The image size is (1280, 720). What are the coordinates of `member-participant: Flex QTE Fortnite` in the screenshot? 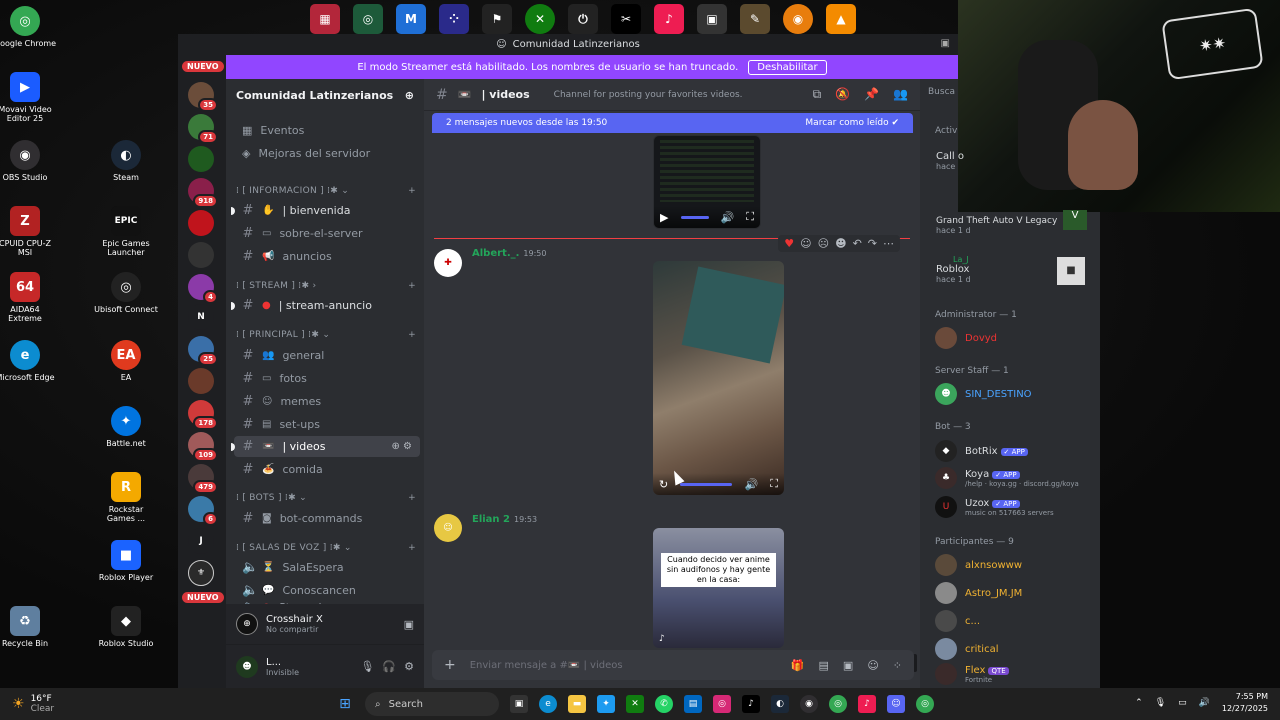 It's located at (1015, 674).